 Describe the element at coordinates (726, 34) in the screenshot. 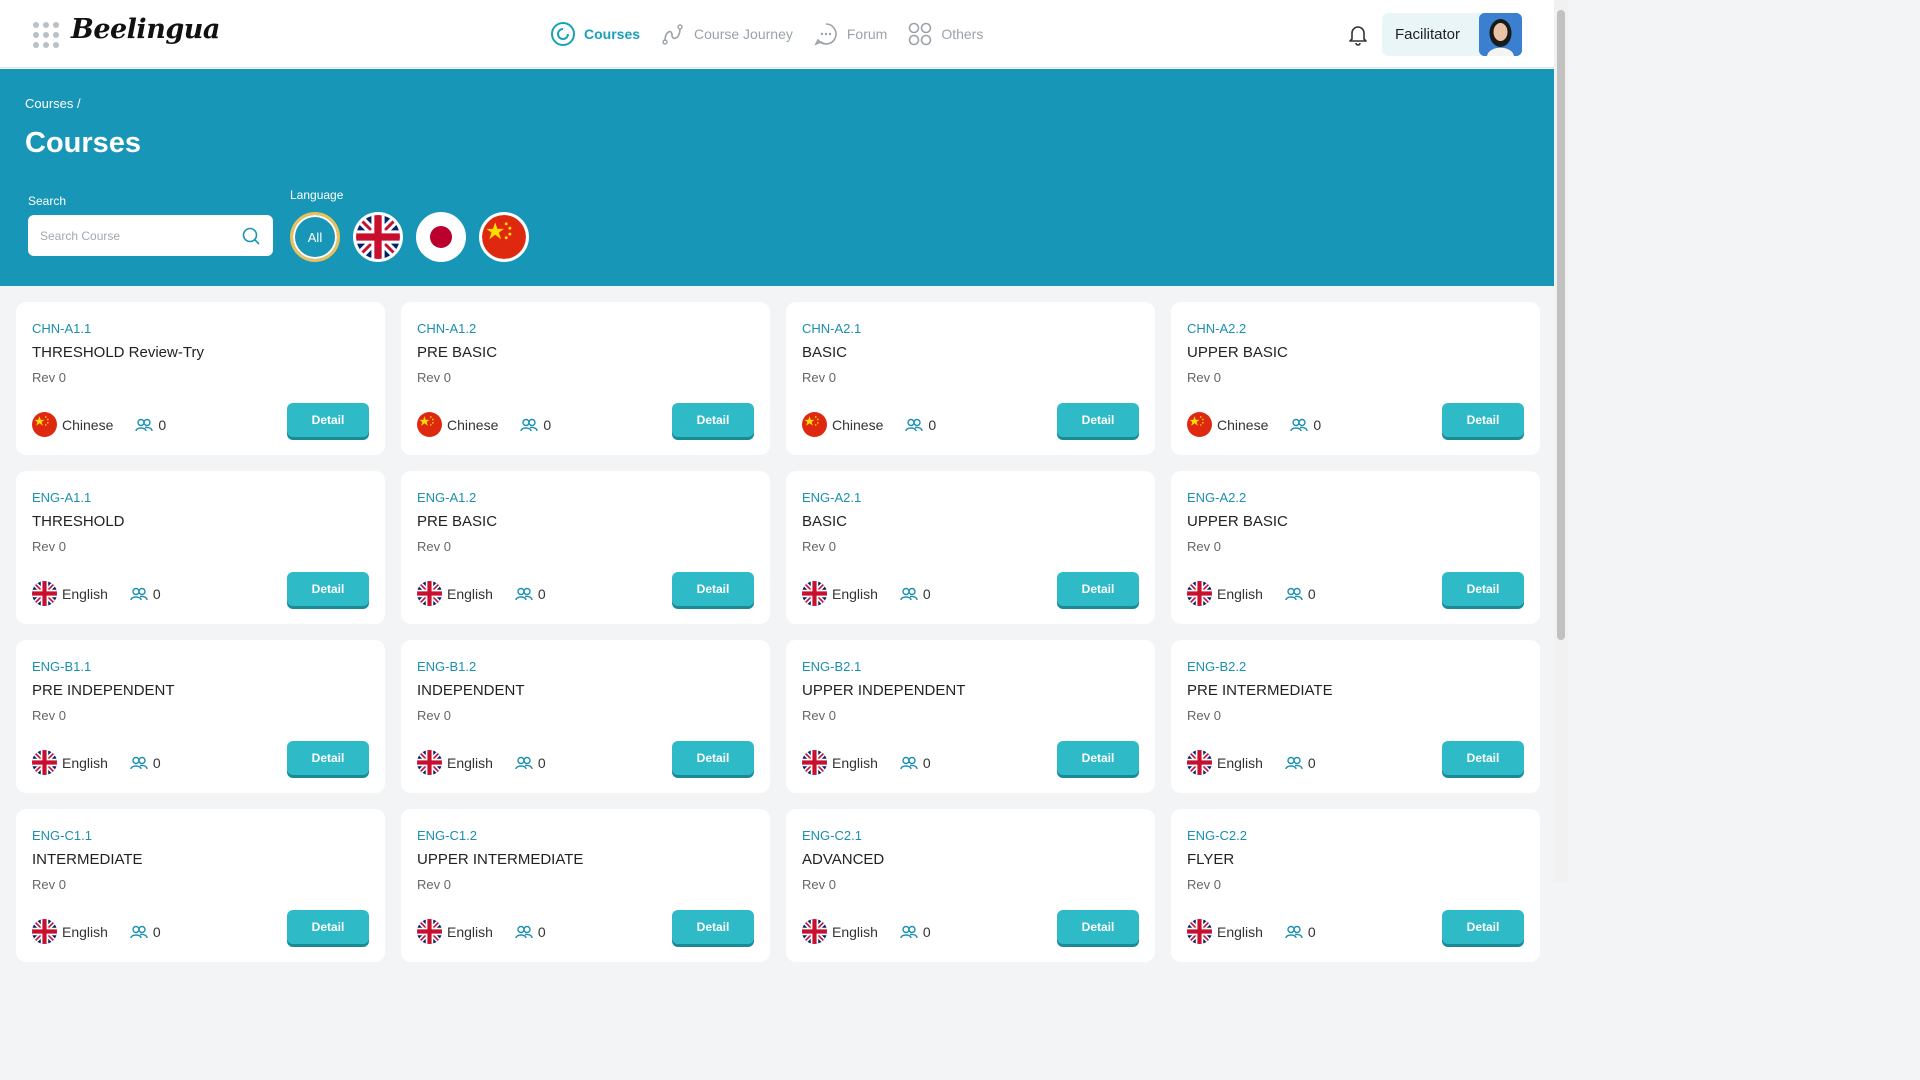

I see `nav-course-journey: Course Journey` at that location.